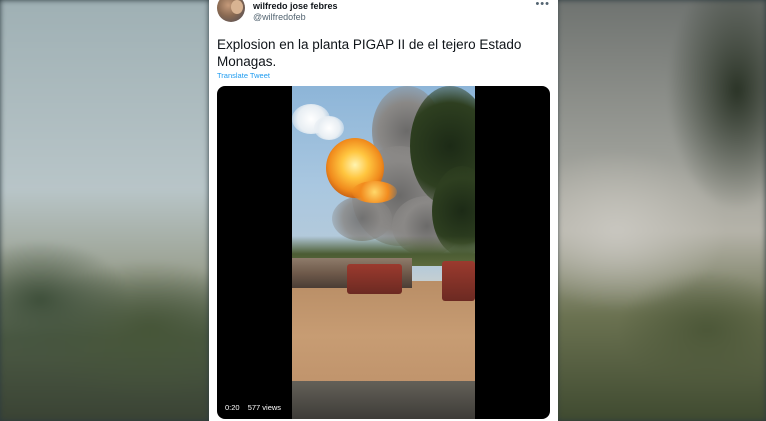 The height and width of the screenshot is (421, 766). What do you see at coordinates (232, 407) in the screenshot?
I see `video-duration: 0:20` at bounding box center [232, 407].